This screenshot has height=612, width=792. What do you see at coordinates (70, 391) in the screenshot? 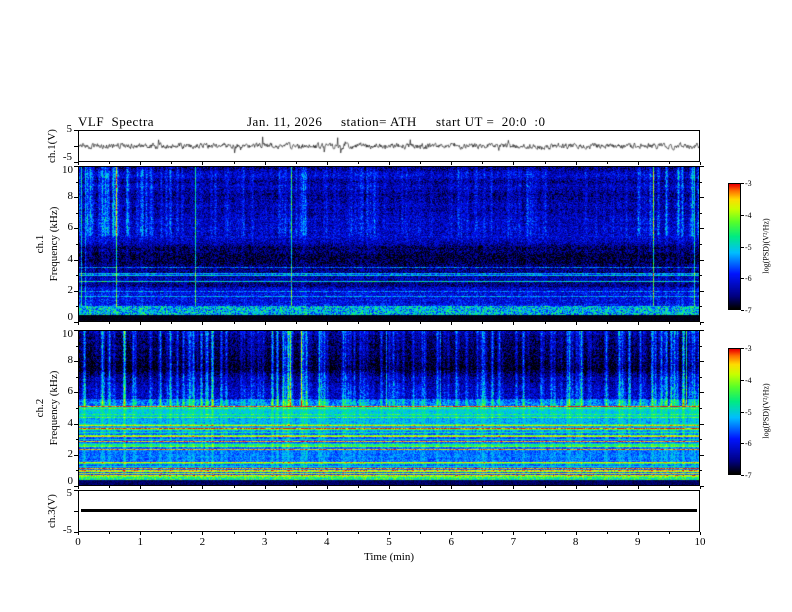
I see `ch2-freq-tick-label: 6` at bounding box center [70, 391].